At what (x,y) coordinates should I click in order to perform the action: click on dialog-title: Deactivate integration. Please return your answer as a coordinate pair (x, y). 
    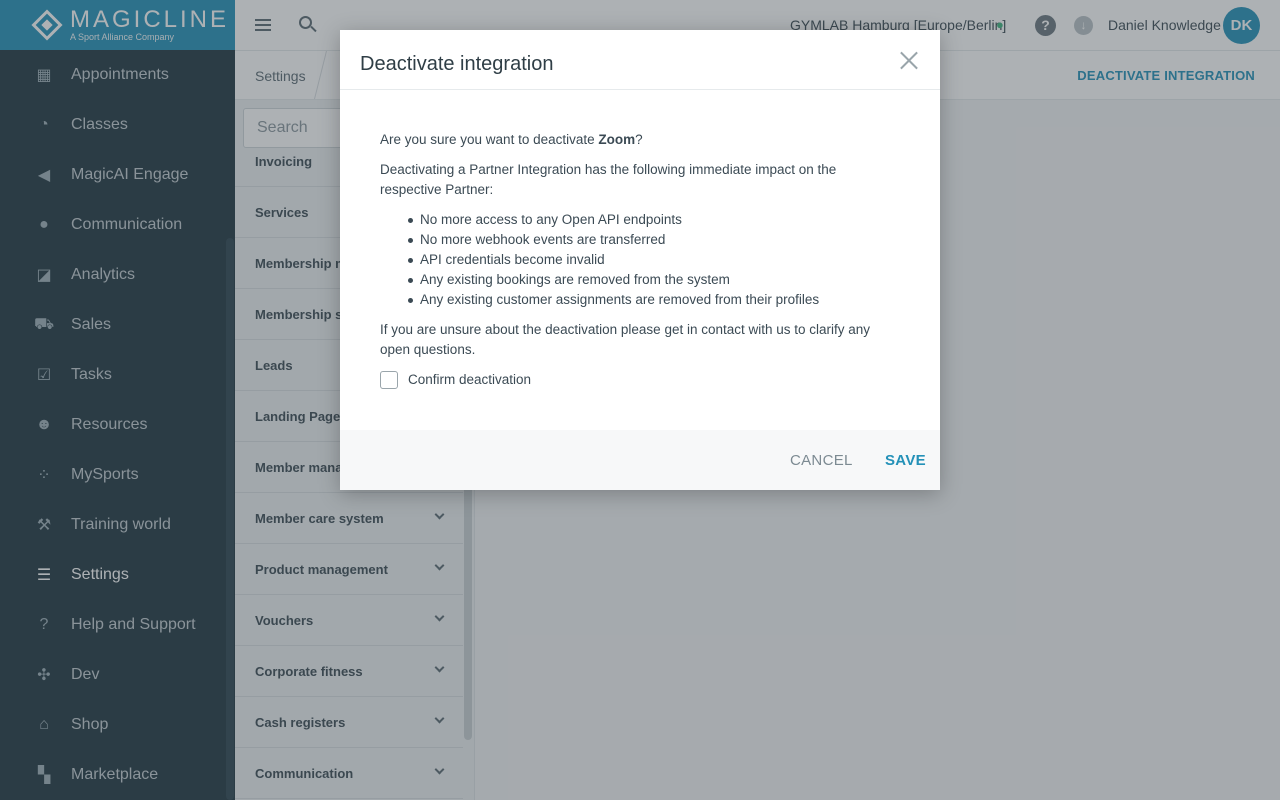
    Looking at the image, I should click on (457, 64).